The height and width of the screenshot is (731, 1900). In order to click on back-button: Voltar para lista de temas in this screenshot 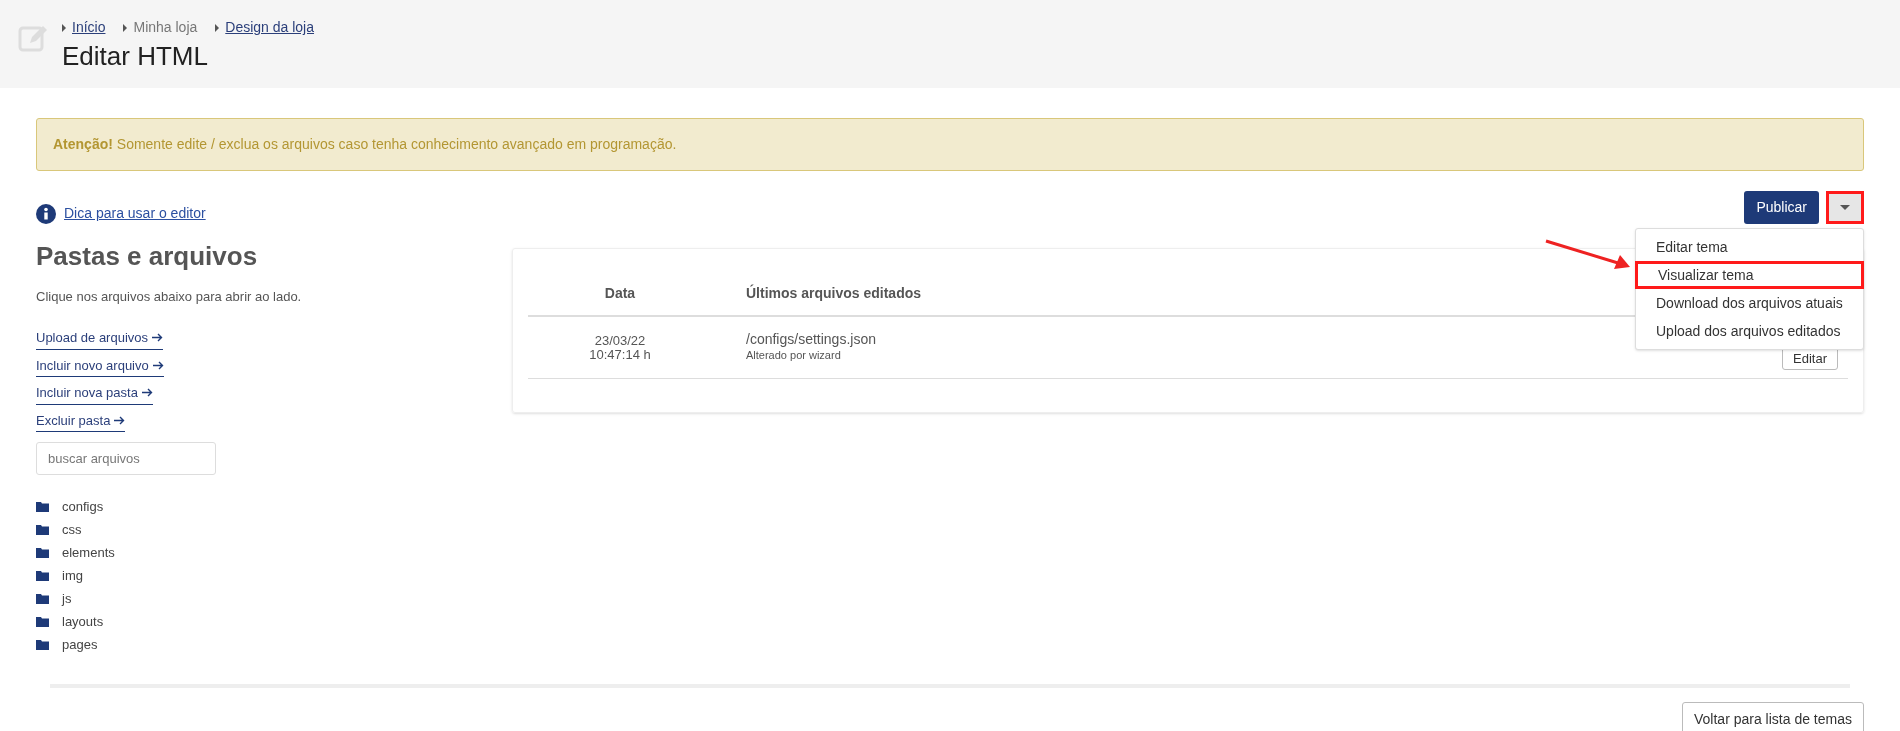, I will do `click(1773, 716)`.